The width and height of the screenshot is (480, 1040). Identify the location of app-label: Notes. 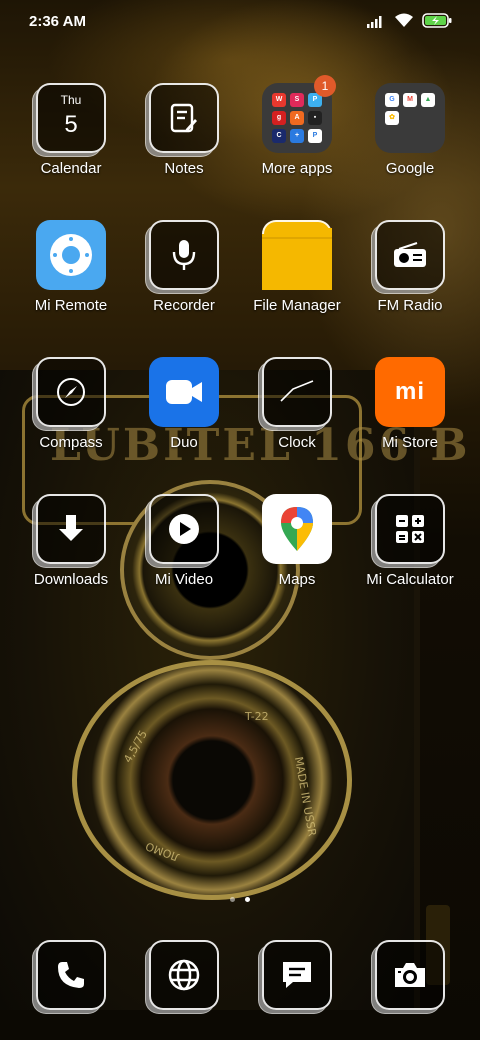
(184, 168).